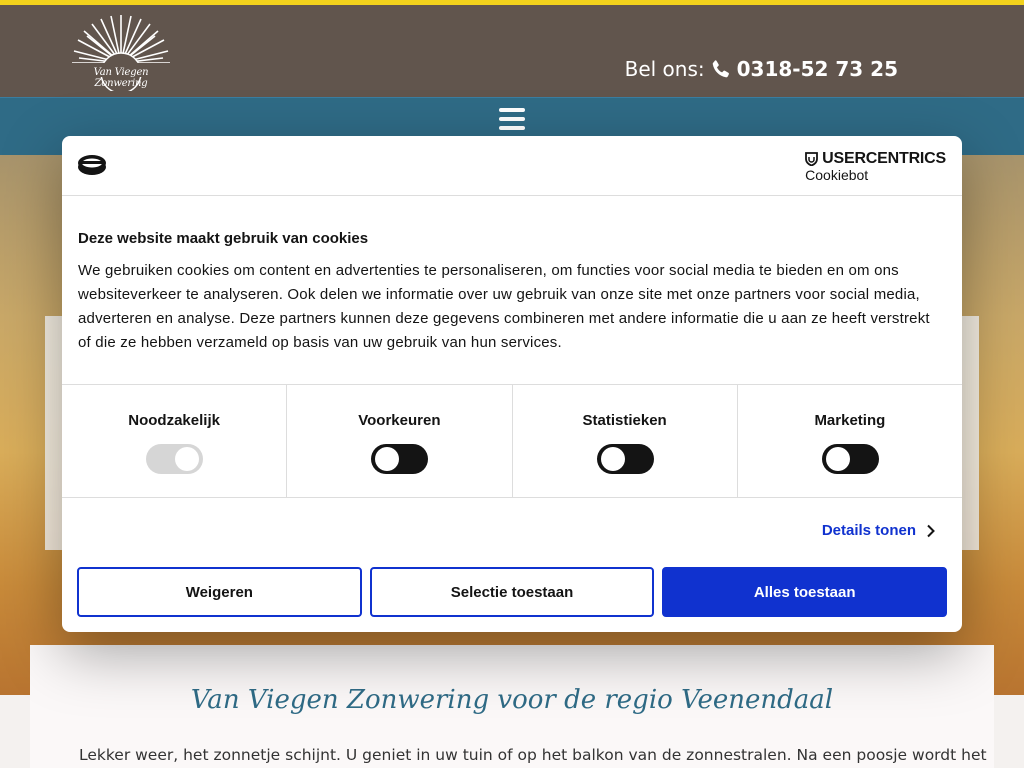  Describe the element at coordinates (175, 459) in the screenshot. I see `necessary-toggle` at that location.